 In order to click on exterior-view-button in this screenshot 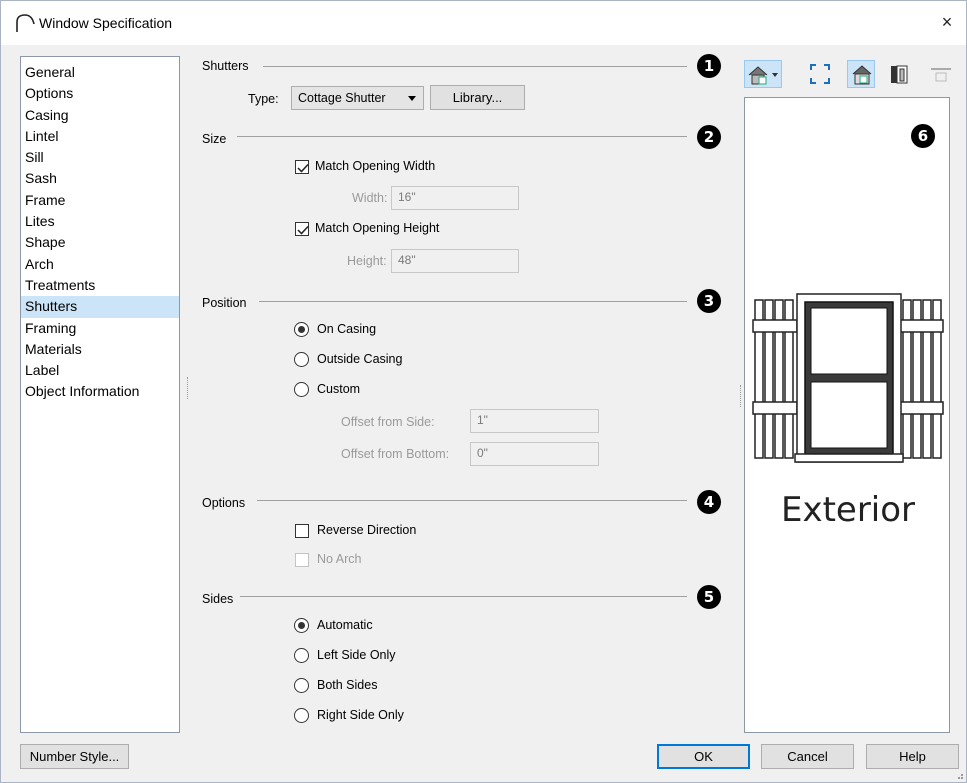, I will do `click(861, 74)`.